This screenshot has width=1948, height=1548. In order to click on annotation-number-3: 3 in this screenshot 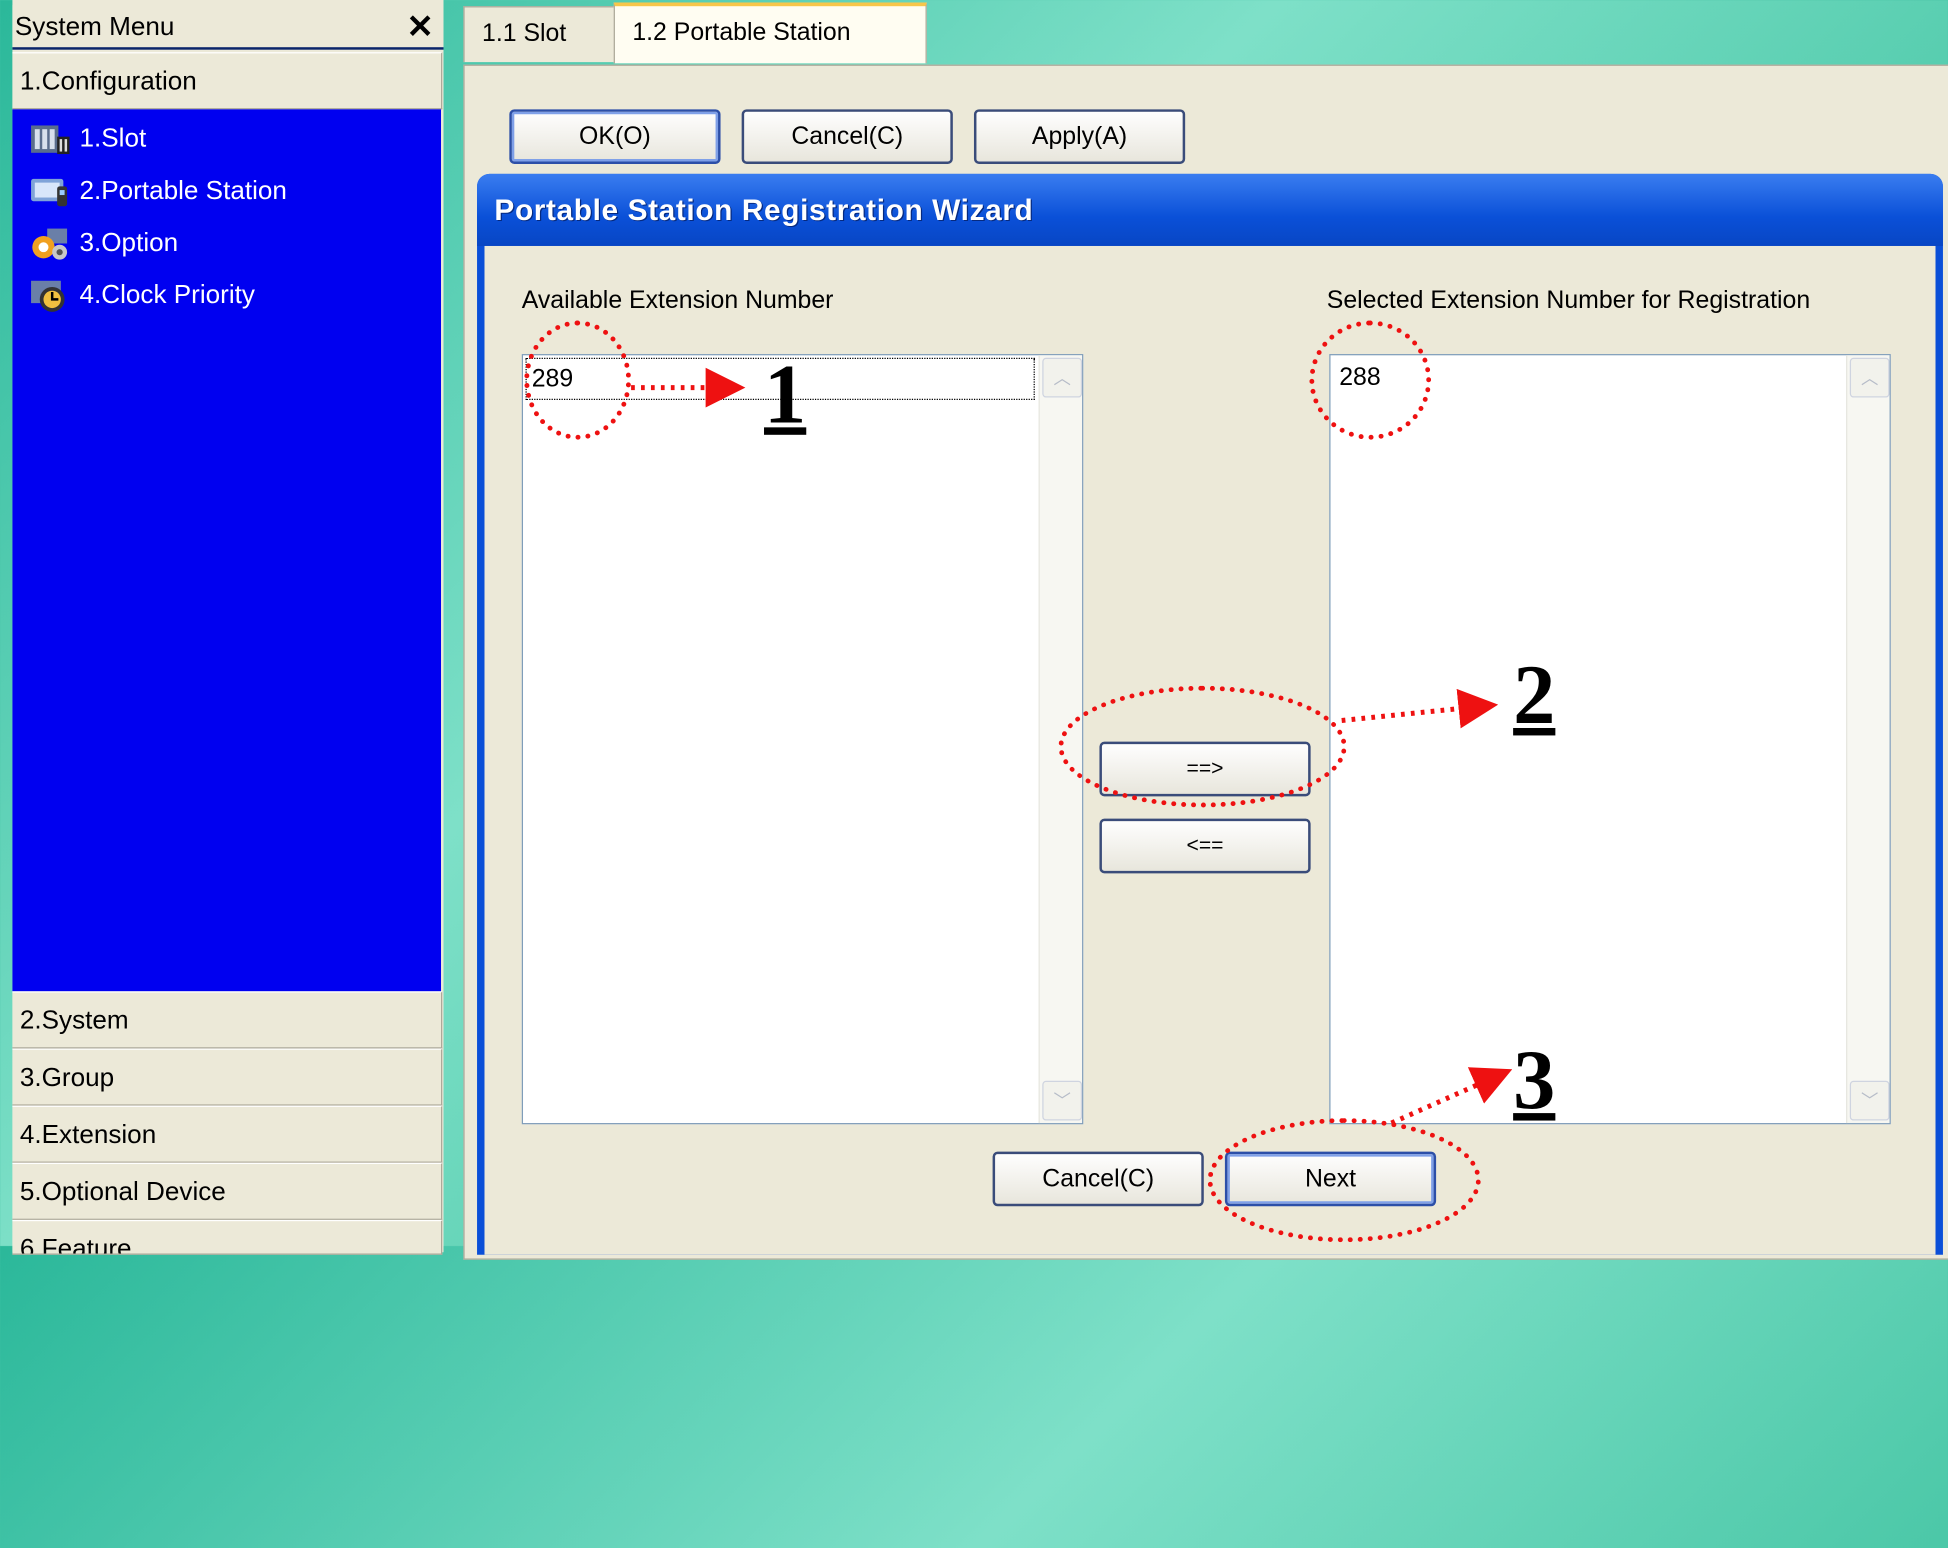, I will do `click(1534, 1079)`.